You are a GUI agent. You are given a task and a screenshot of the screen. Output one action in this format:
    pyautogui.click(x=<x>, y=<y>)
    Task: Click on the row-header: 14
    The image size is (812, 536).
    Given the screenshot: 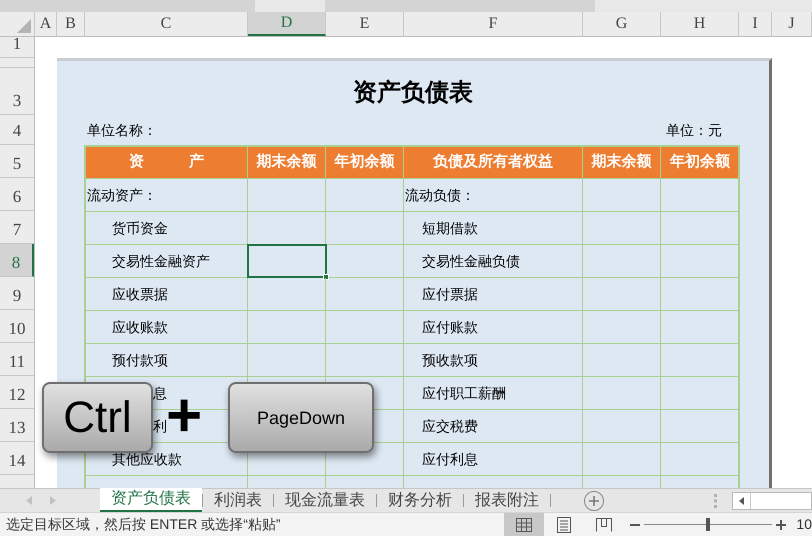 What is the action you would take?
    pyautogui.click(x=17, y=458)
    